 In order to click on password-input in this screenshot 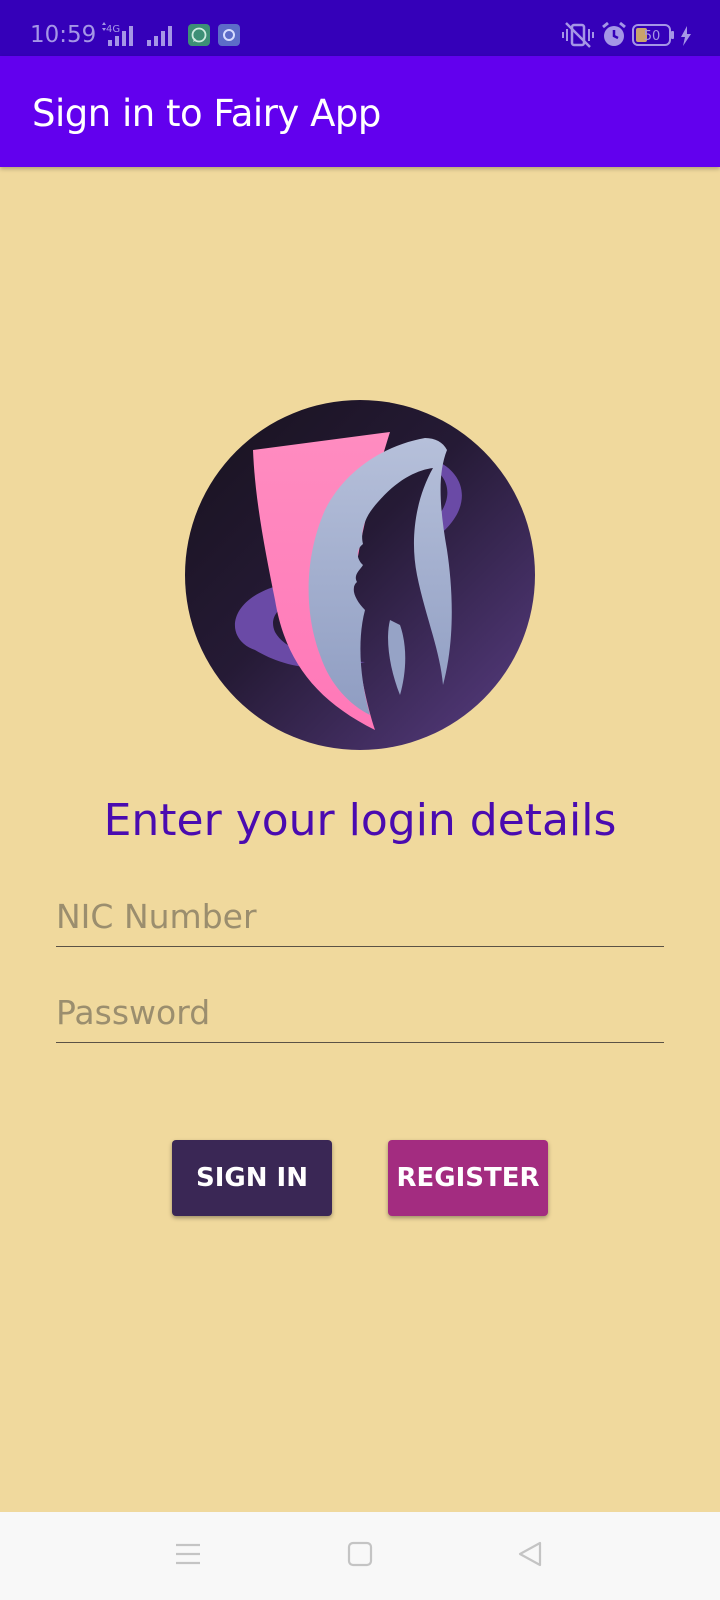, I will do `click(360, 1012)`.